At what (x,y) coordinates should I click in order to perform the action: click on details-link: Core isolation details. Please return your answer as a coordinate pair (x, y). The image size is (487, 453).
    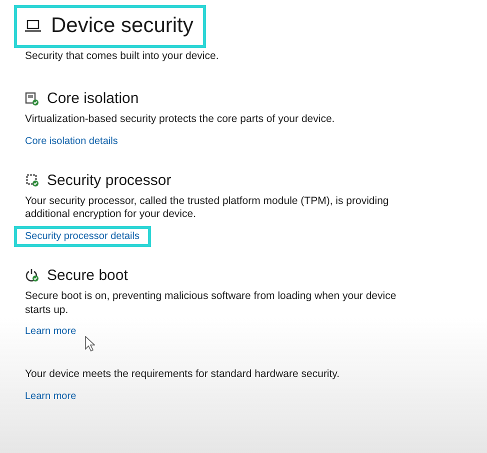
    Looking at the image, I should click on (71, 141).